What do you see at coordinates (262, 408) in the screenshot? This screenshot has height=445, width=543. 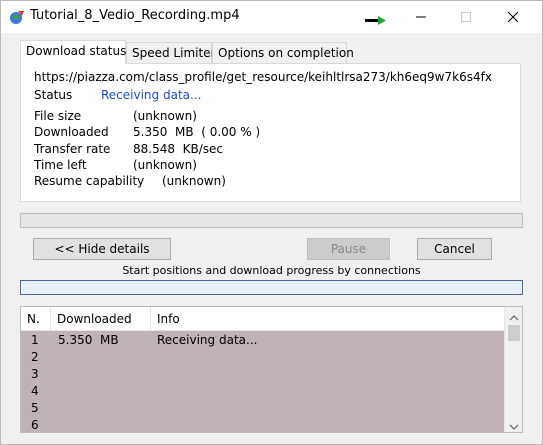 I see `list-item: 5` at bounding box center [262, 408].